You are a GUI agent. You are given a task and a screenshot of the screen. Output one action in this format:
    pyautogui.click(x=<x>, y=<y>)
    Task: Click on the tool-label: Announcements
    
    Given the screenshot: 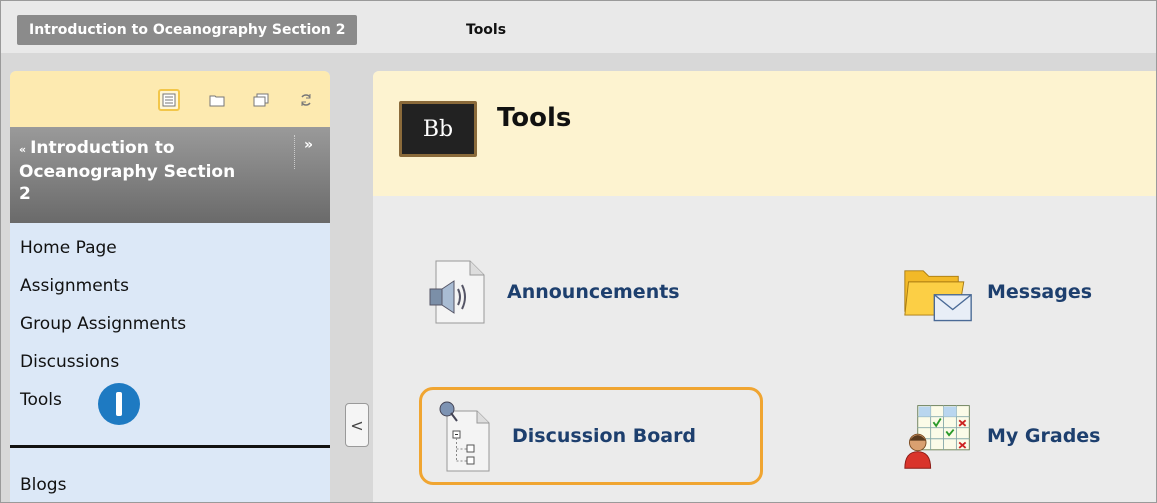 What is the action you would take?
    pyautogui.click(x=593, y=292)
    